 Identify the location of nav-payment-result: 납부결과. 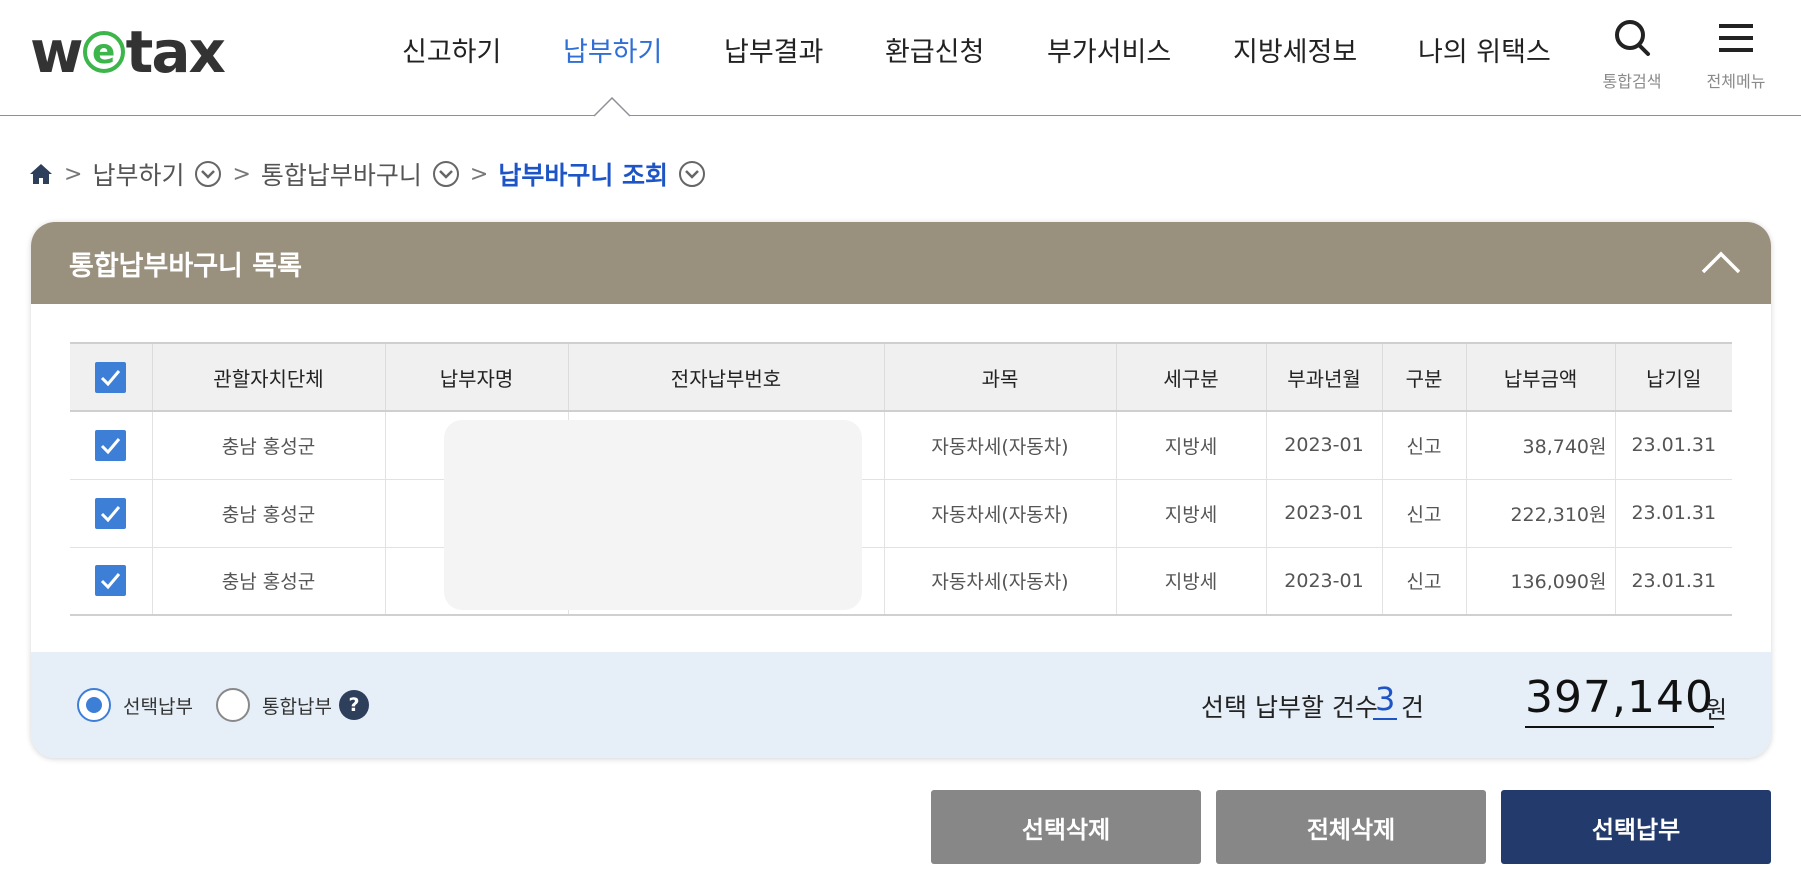
(773, 52).